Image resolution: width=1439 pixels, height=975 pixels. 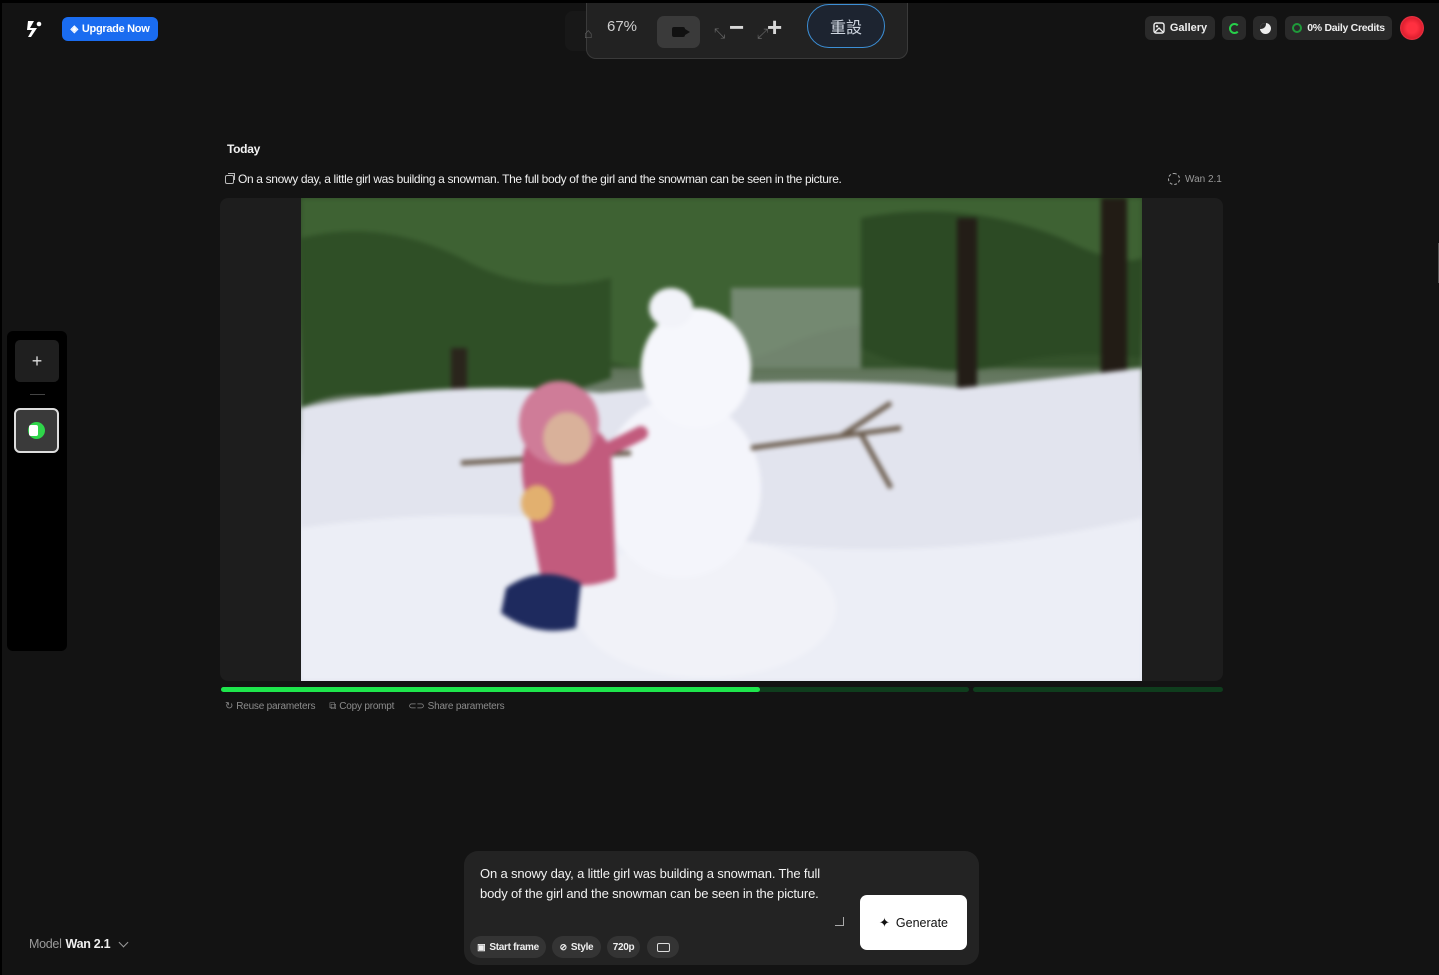 What do you see at coordinates (230, 178) in the screenshot?
I see `copy-icon` at bounding box center [230, 178].